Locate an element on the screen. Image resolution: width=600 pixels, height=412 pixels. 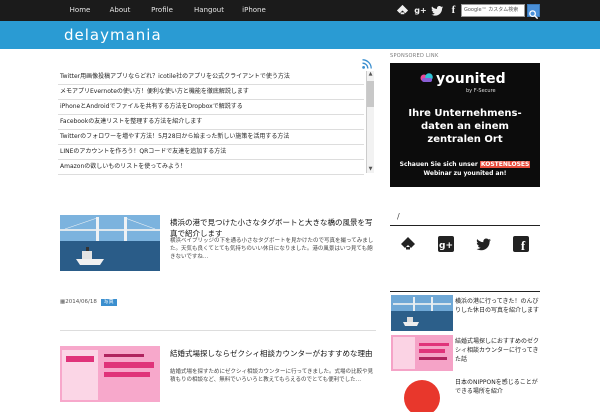
category-badge: 写真 is located at coordinates (108, 302).